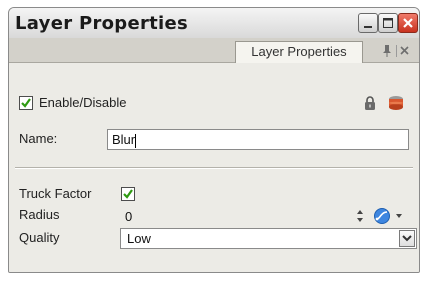  I want to click on enable-disable-checkbox, so click(26, 103).